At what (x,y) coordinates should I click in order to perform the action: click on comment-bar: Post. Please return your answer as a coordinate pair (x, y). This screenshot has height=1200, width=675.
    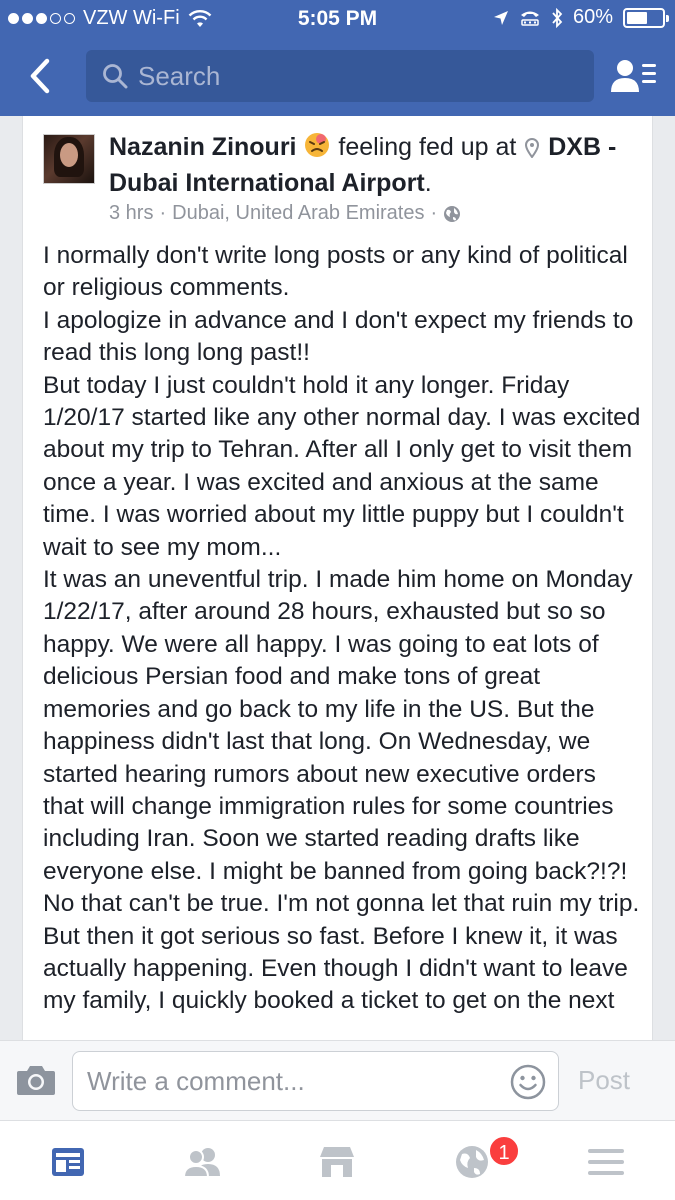
    Looking at the image, I should click on (337, 1080).